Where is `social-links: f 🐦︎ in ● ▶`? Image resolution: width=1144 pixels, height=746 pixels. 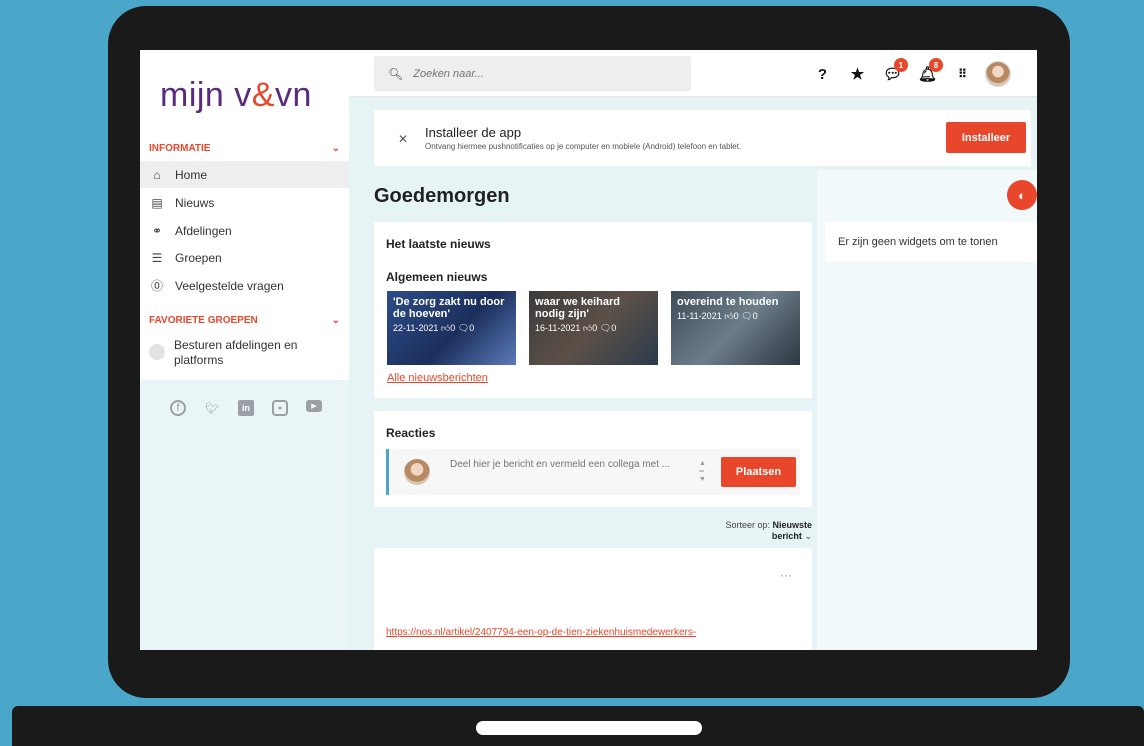 social-links: f 🐦︎ in ● ▶ is located at coordinates (246, 408).